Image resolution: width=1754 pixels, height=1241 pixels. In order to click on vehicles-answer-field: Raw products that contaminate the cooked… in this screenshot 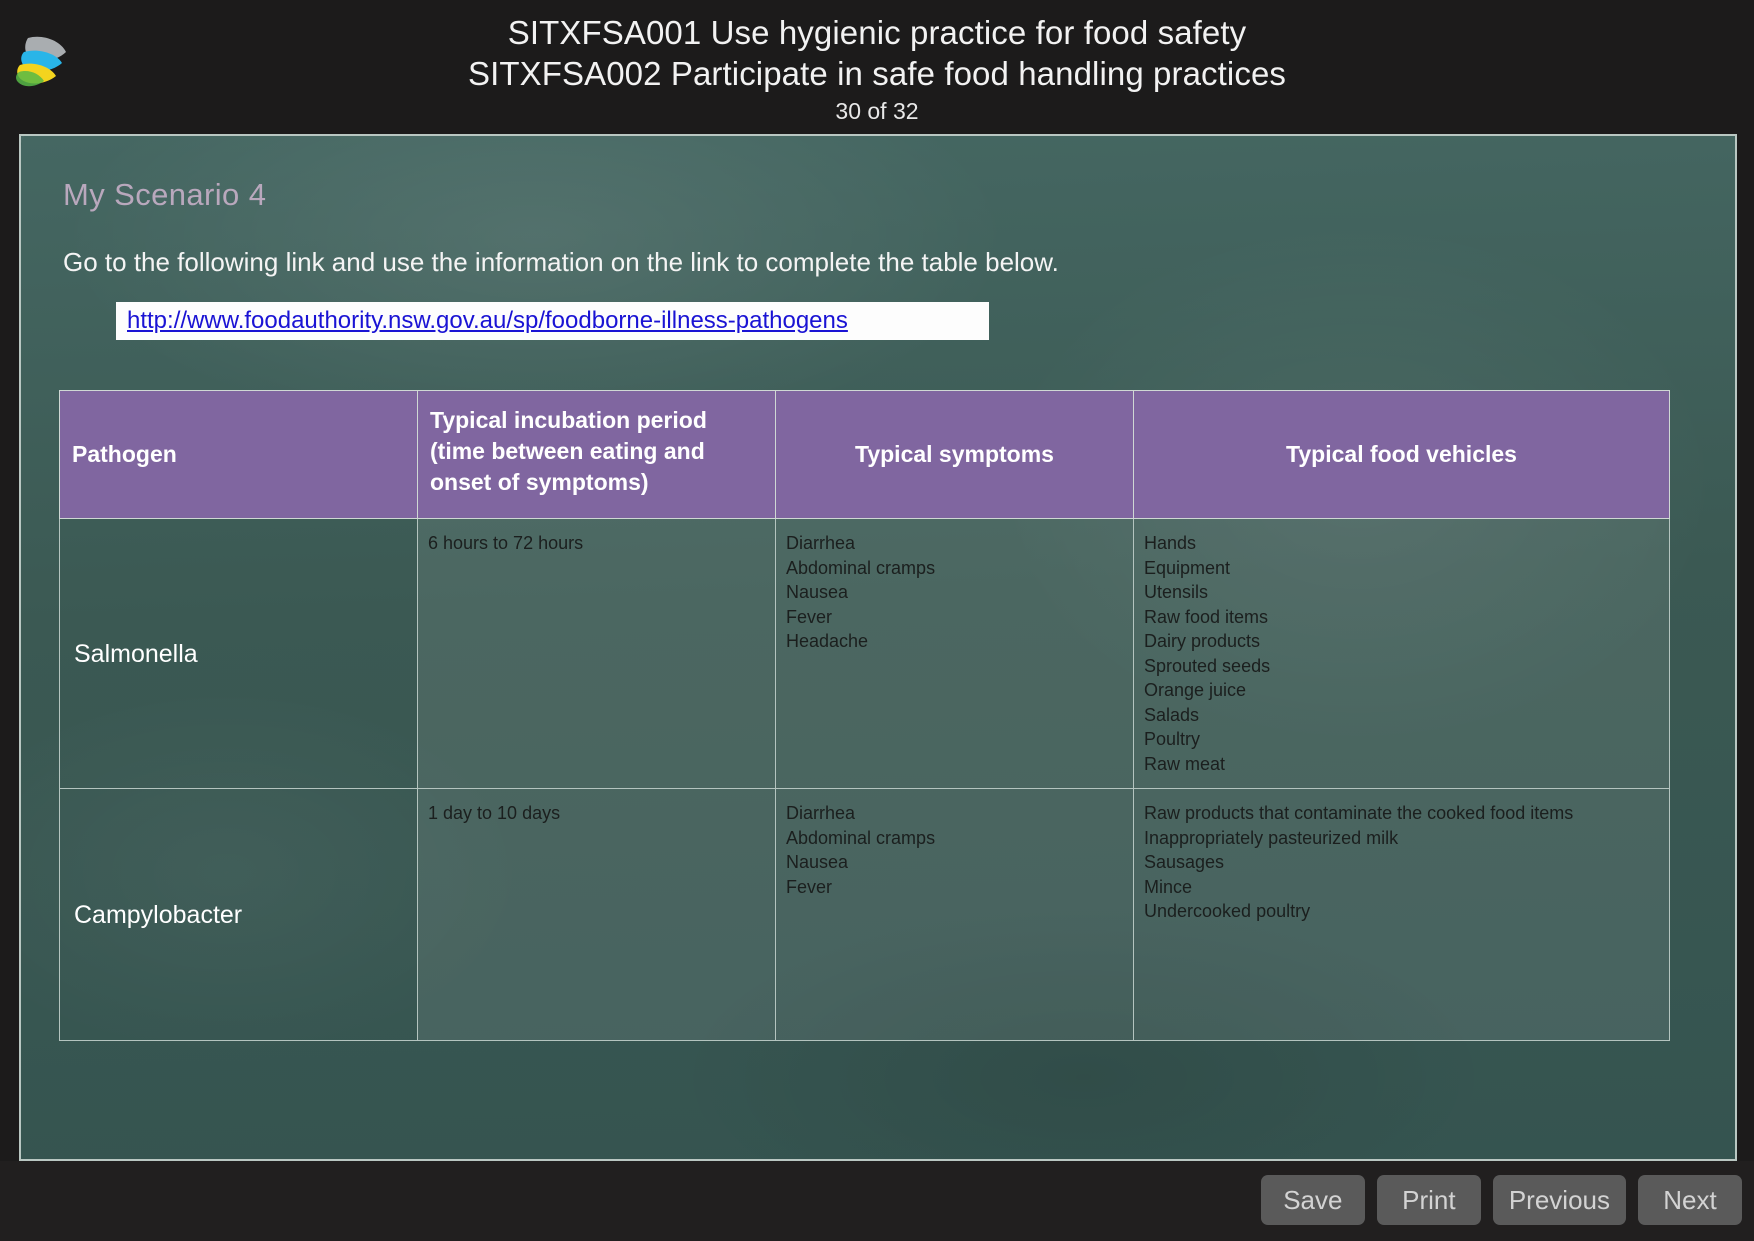, I will do `click(1401, 914)`.